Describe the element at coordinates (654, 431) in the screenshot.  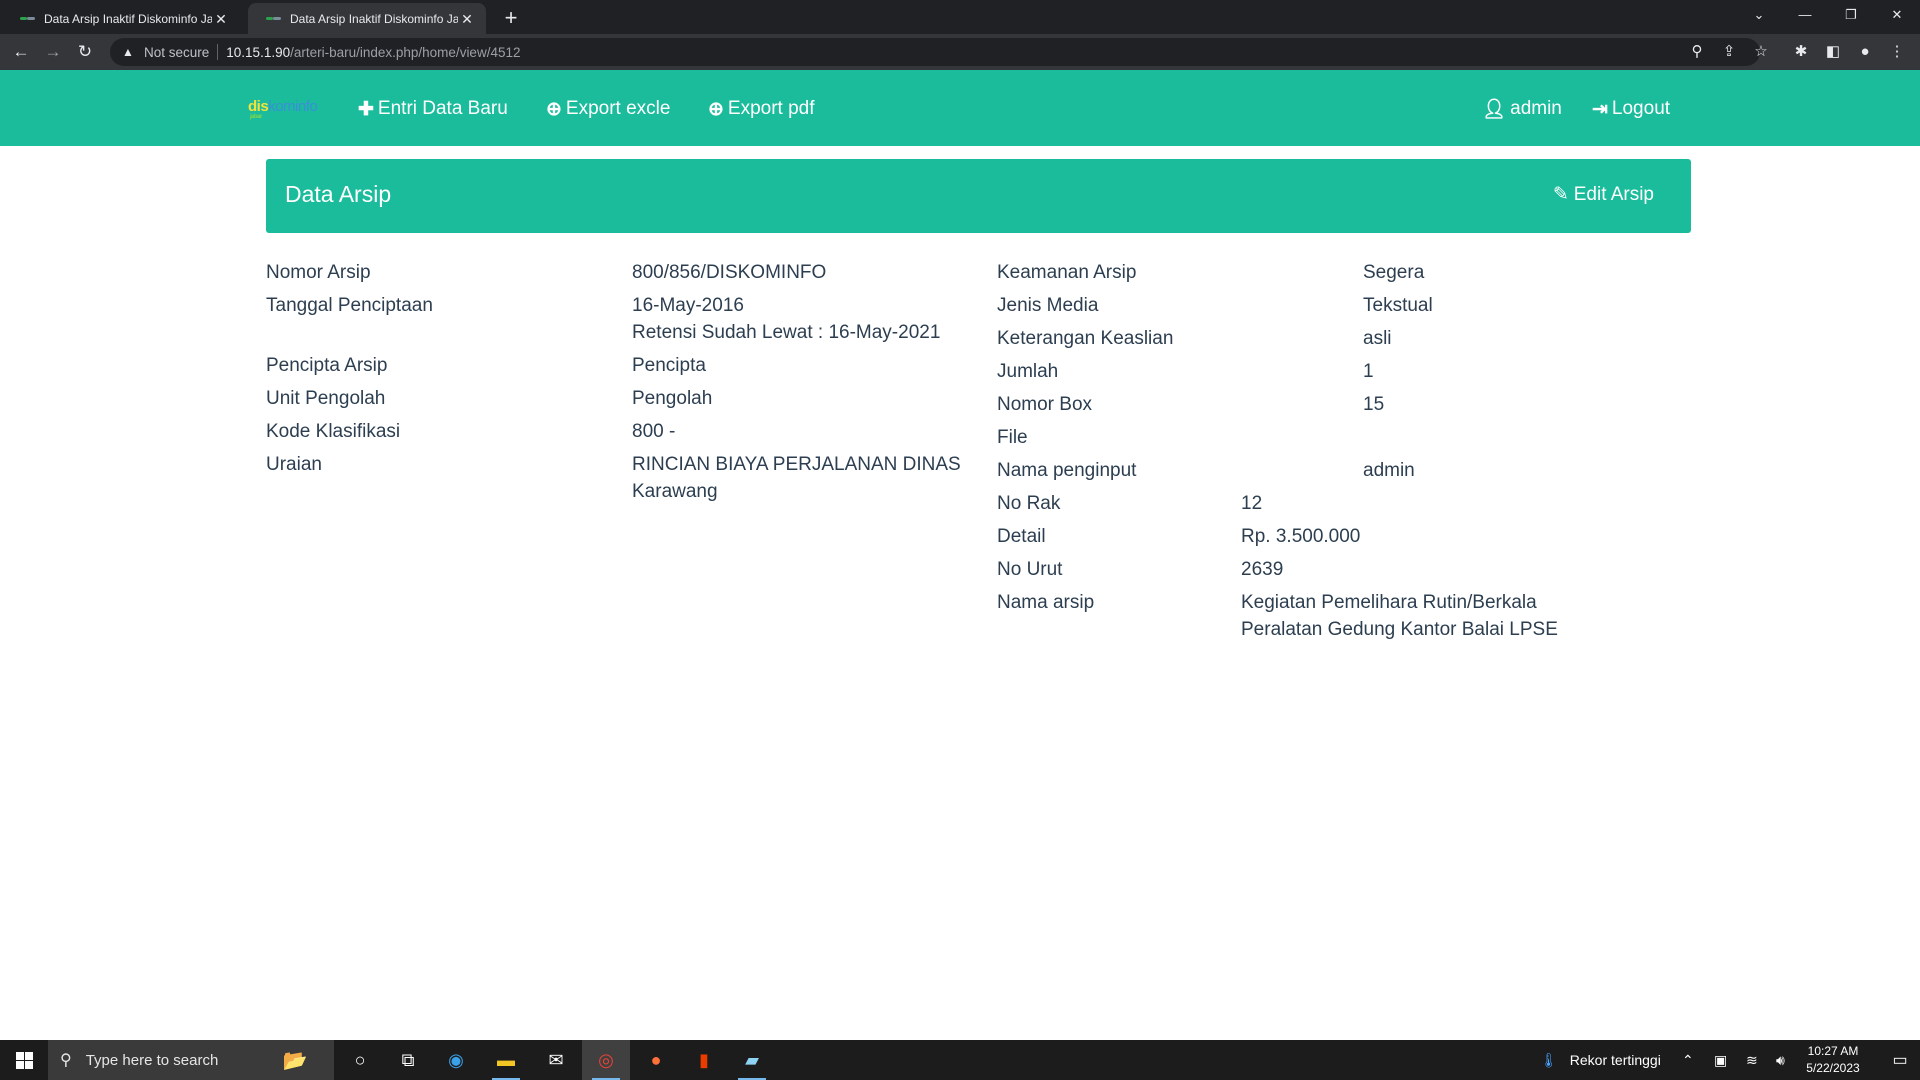
I see `field-value-kode-klasifikasi: 800 -` at that location.